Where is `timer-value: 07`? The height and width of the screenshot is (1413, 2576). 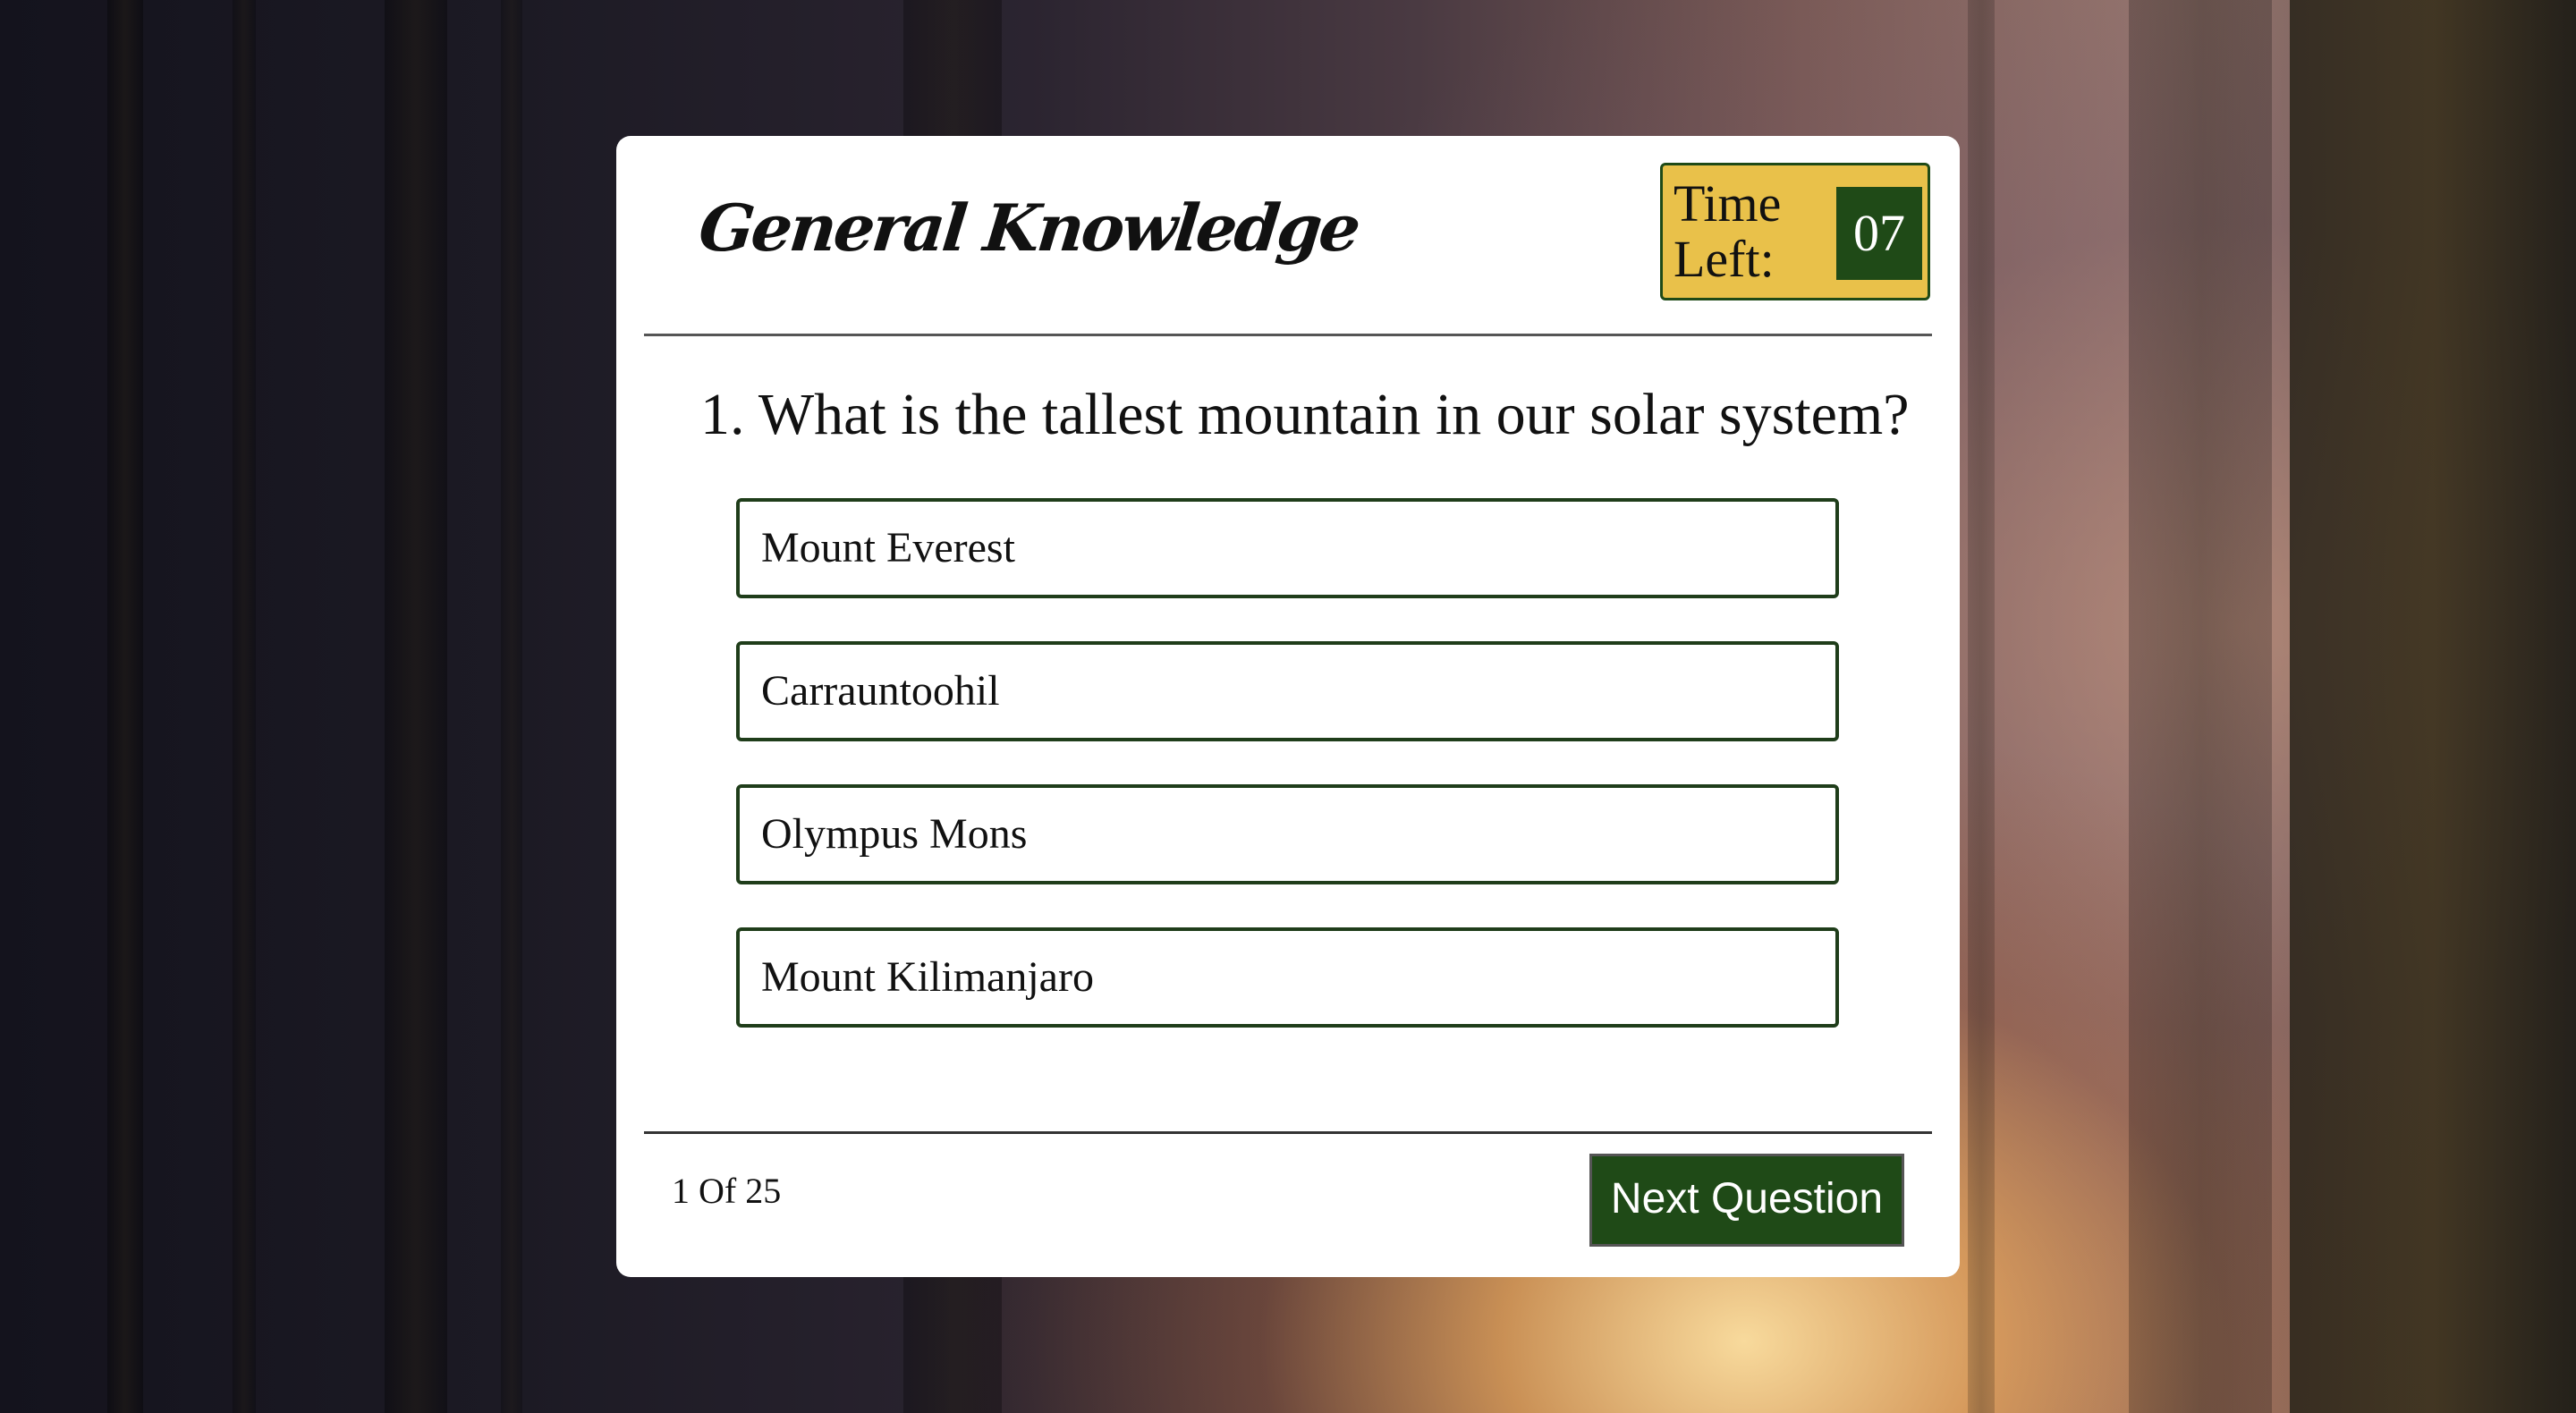
timer-value: 07 is located at coordinates (1879, 233).